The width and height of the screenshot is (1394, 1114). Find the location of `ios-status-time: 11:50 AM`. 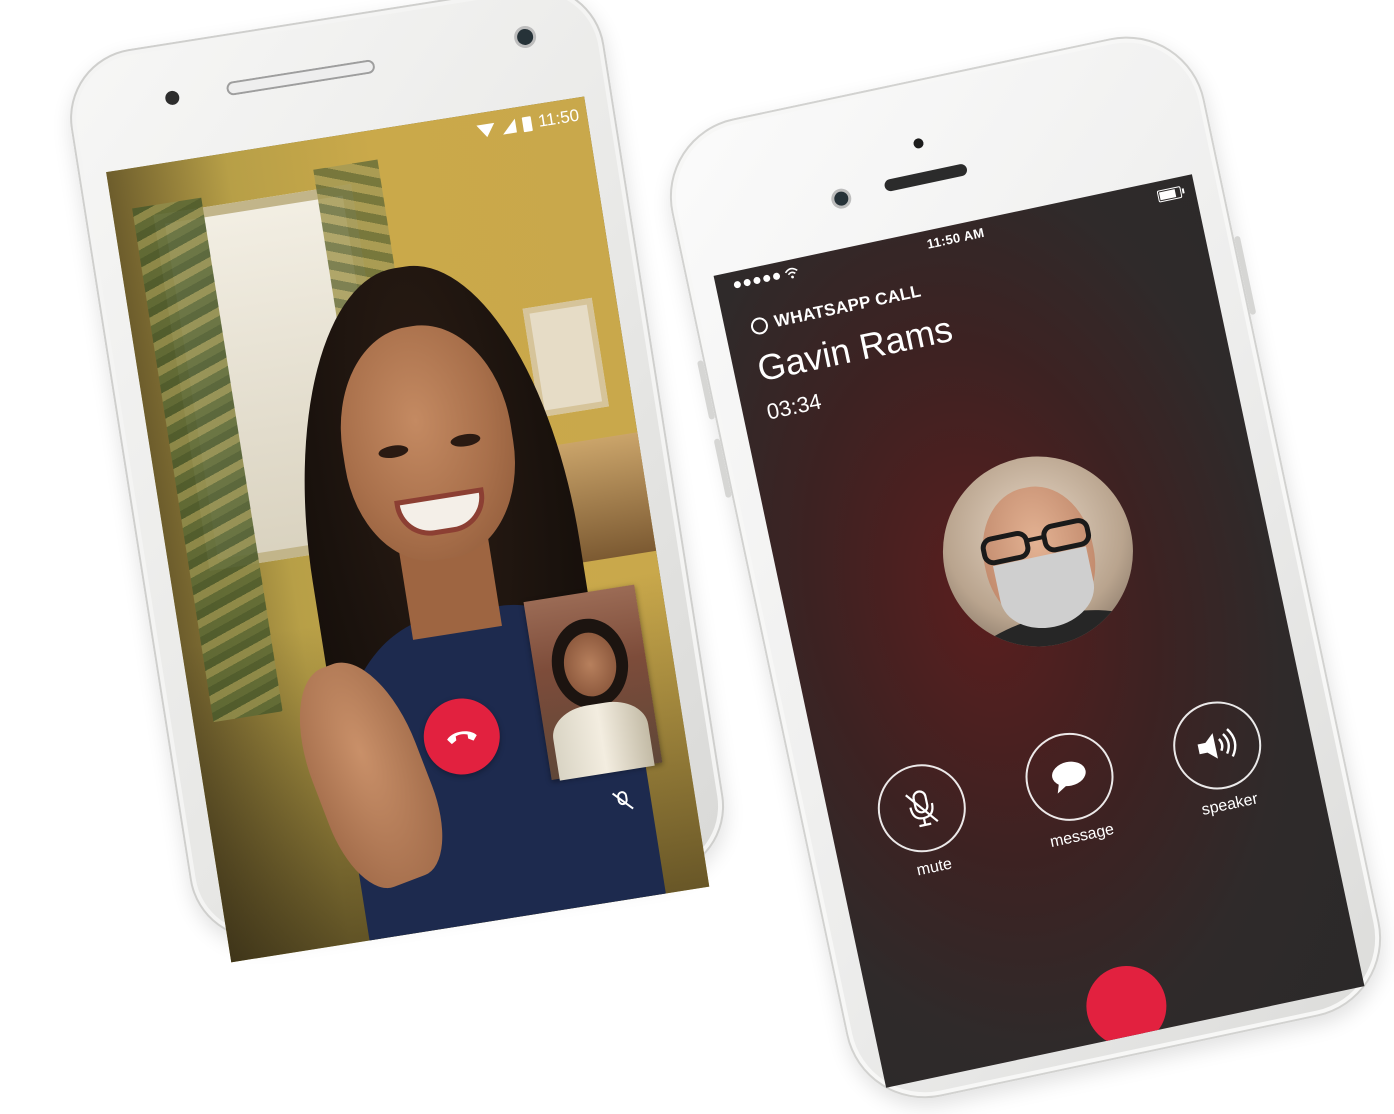

ios-status-time: 11:50 AM is located at coordinates (955, 238).